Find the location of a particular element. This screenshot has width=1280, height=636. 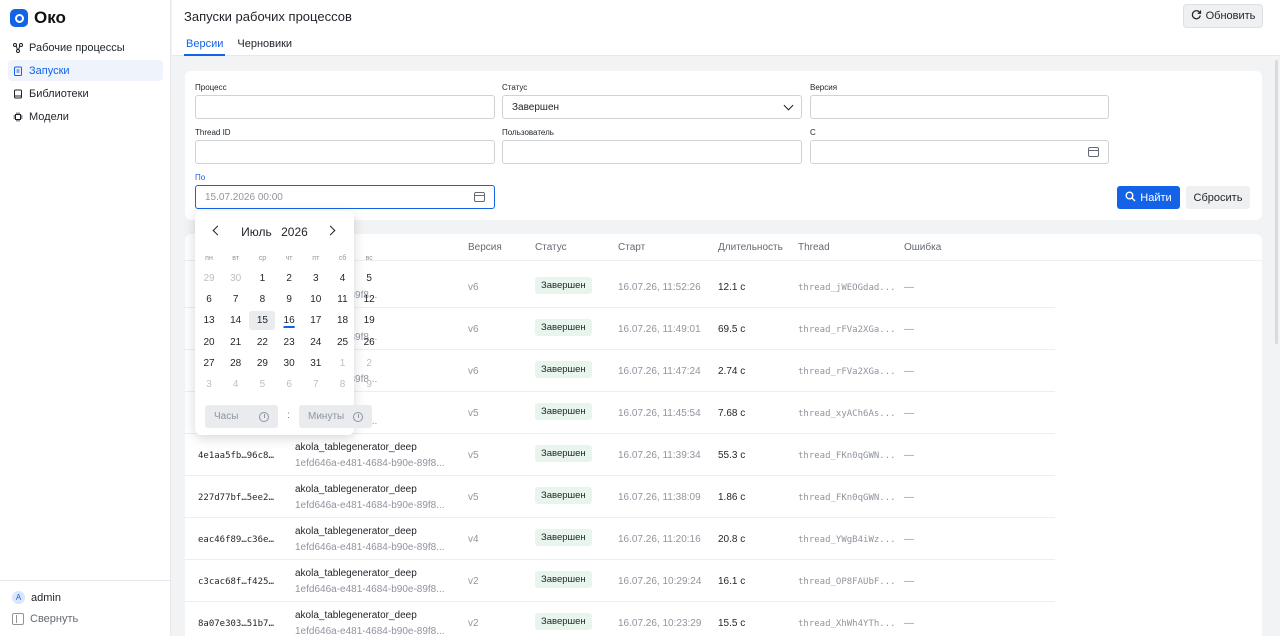

sidebar-item-models: Модели is located at coordinates (85, 116).